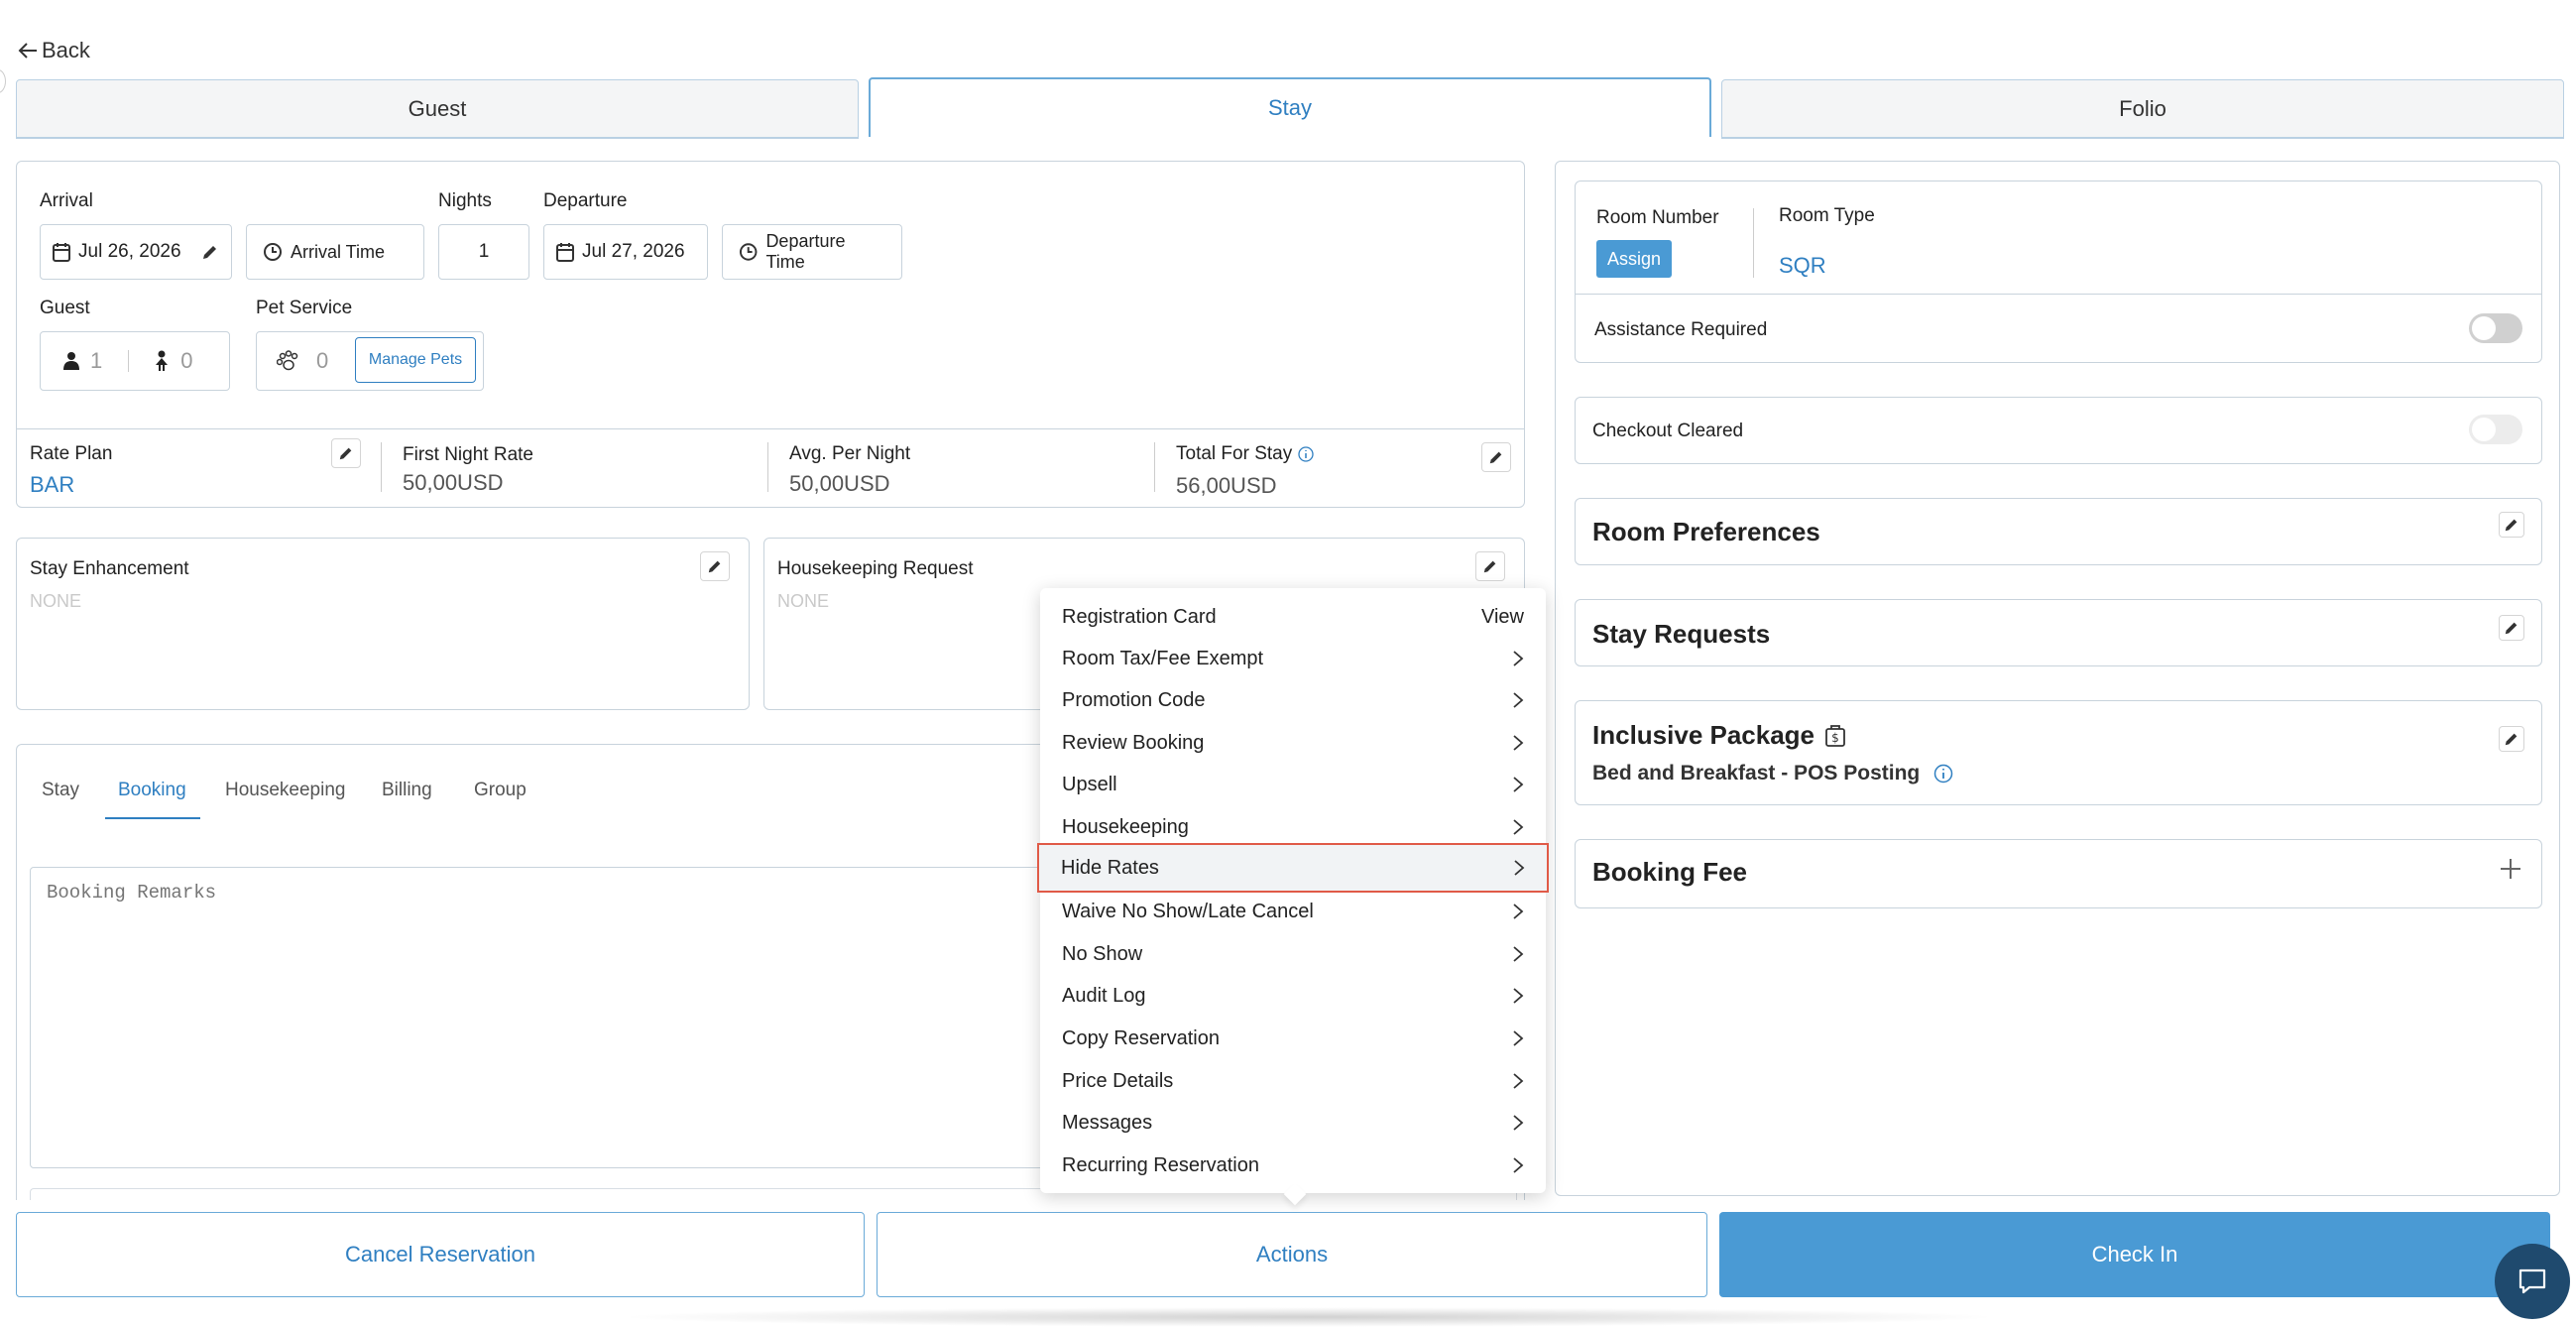  I want to click on assistance-required-label: Assistance Required, so click(1681, 330).